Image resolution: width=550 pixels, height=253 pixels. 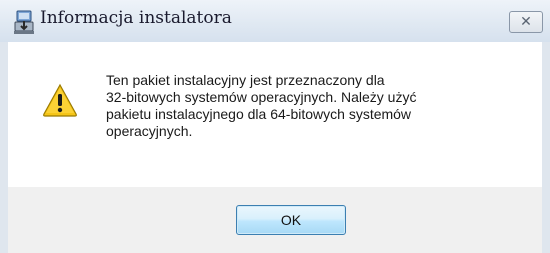 I want to click on installer-icon, so click(x=24, y=22).